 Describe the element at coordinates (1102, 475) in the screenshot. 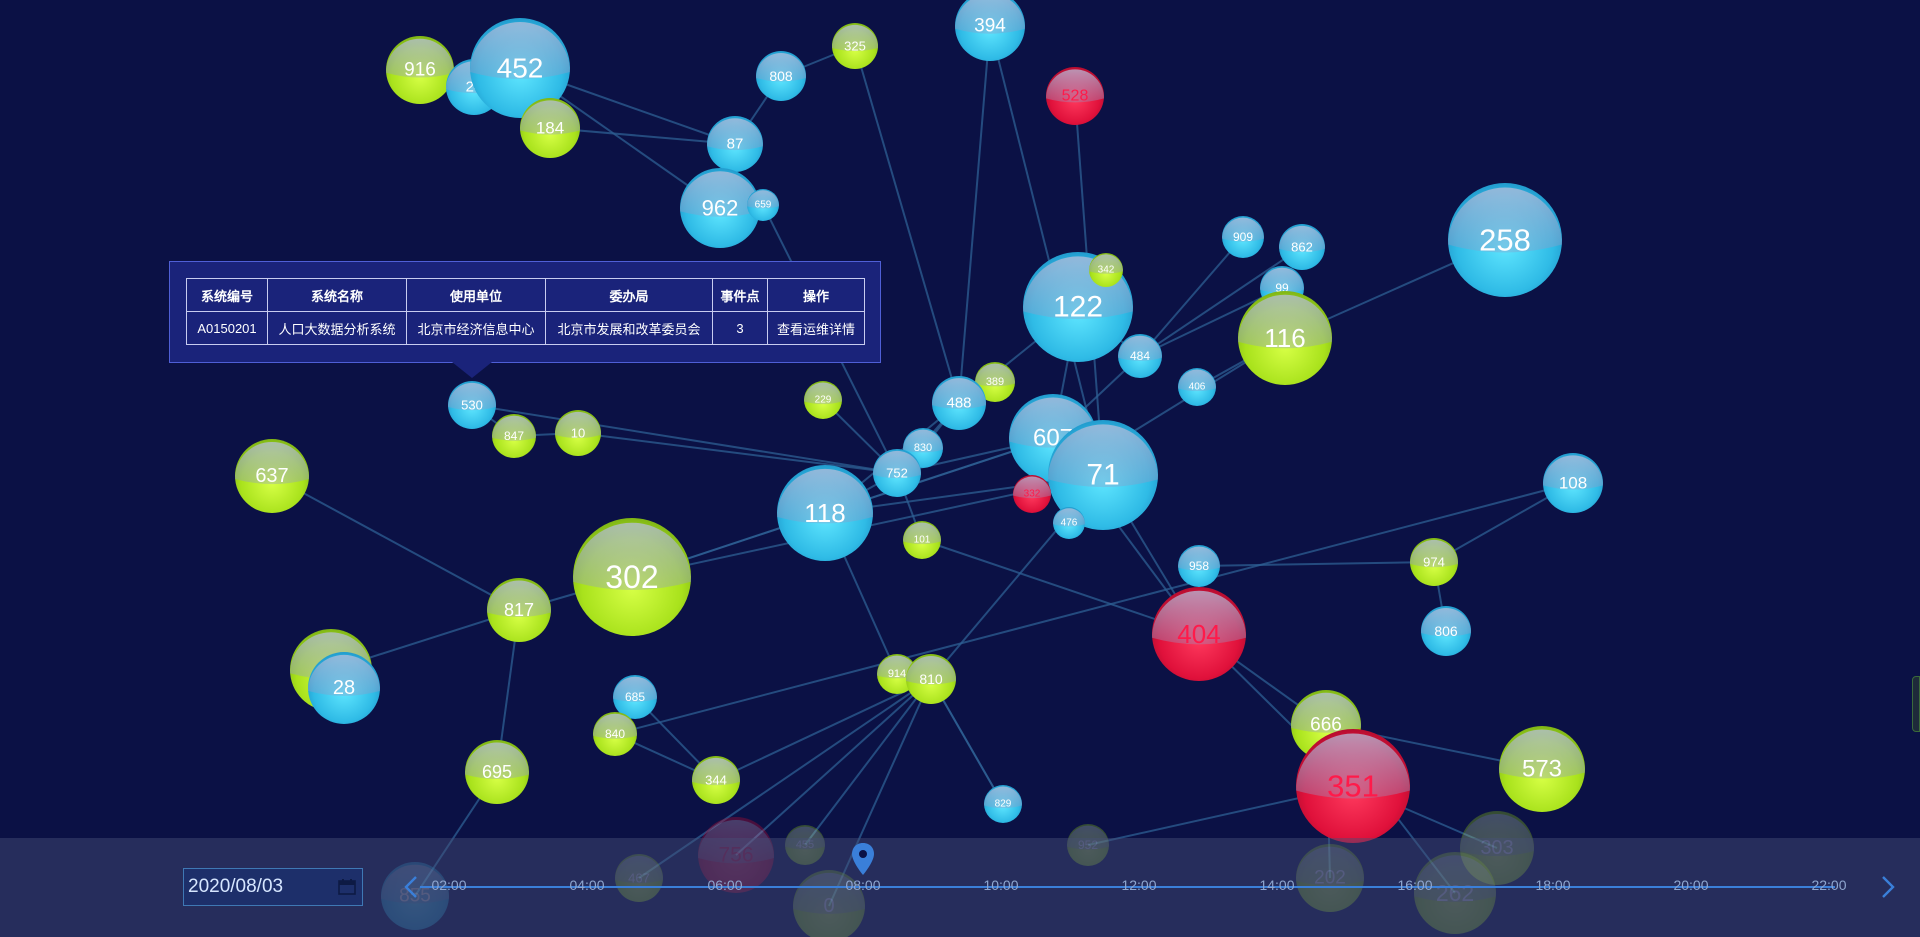

I see `node-label: 71` at that location.